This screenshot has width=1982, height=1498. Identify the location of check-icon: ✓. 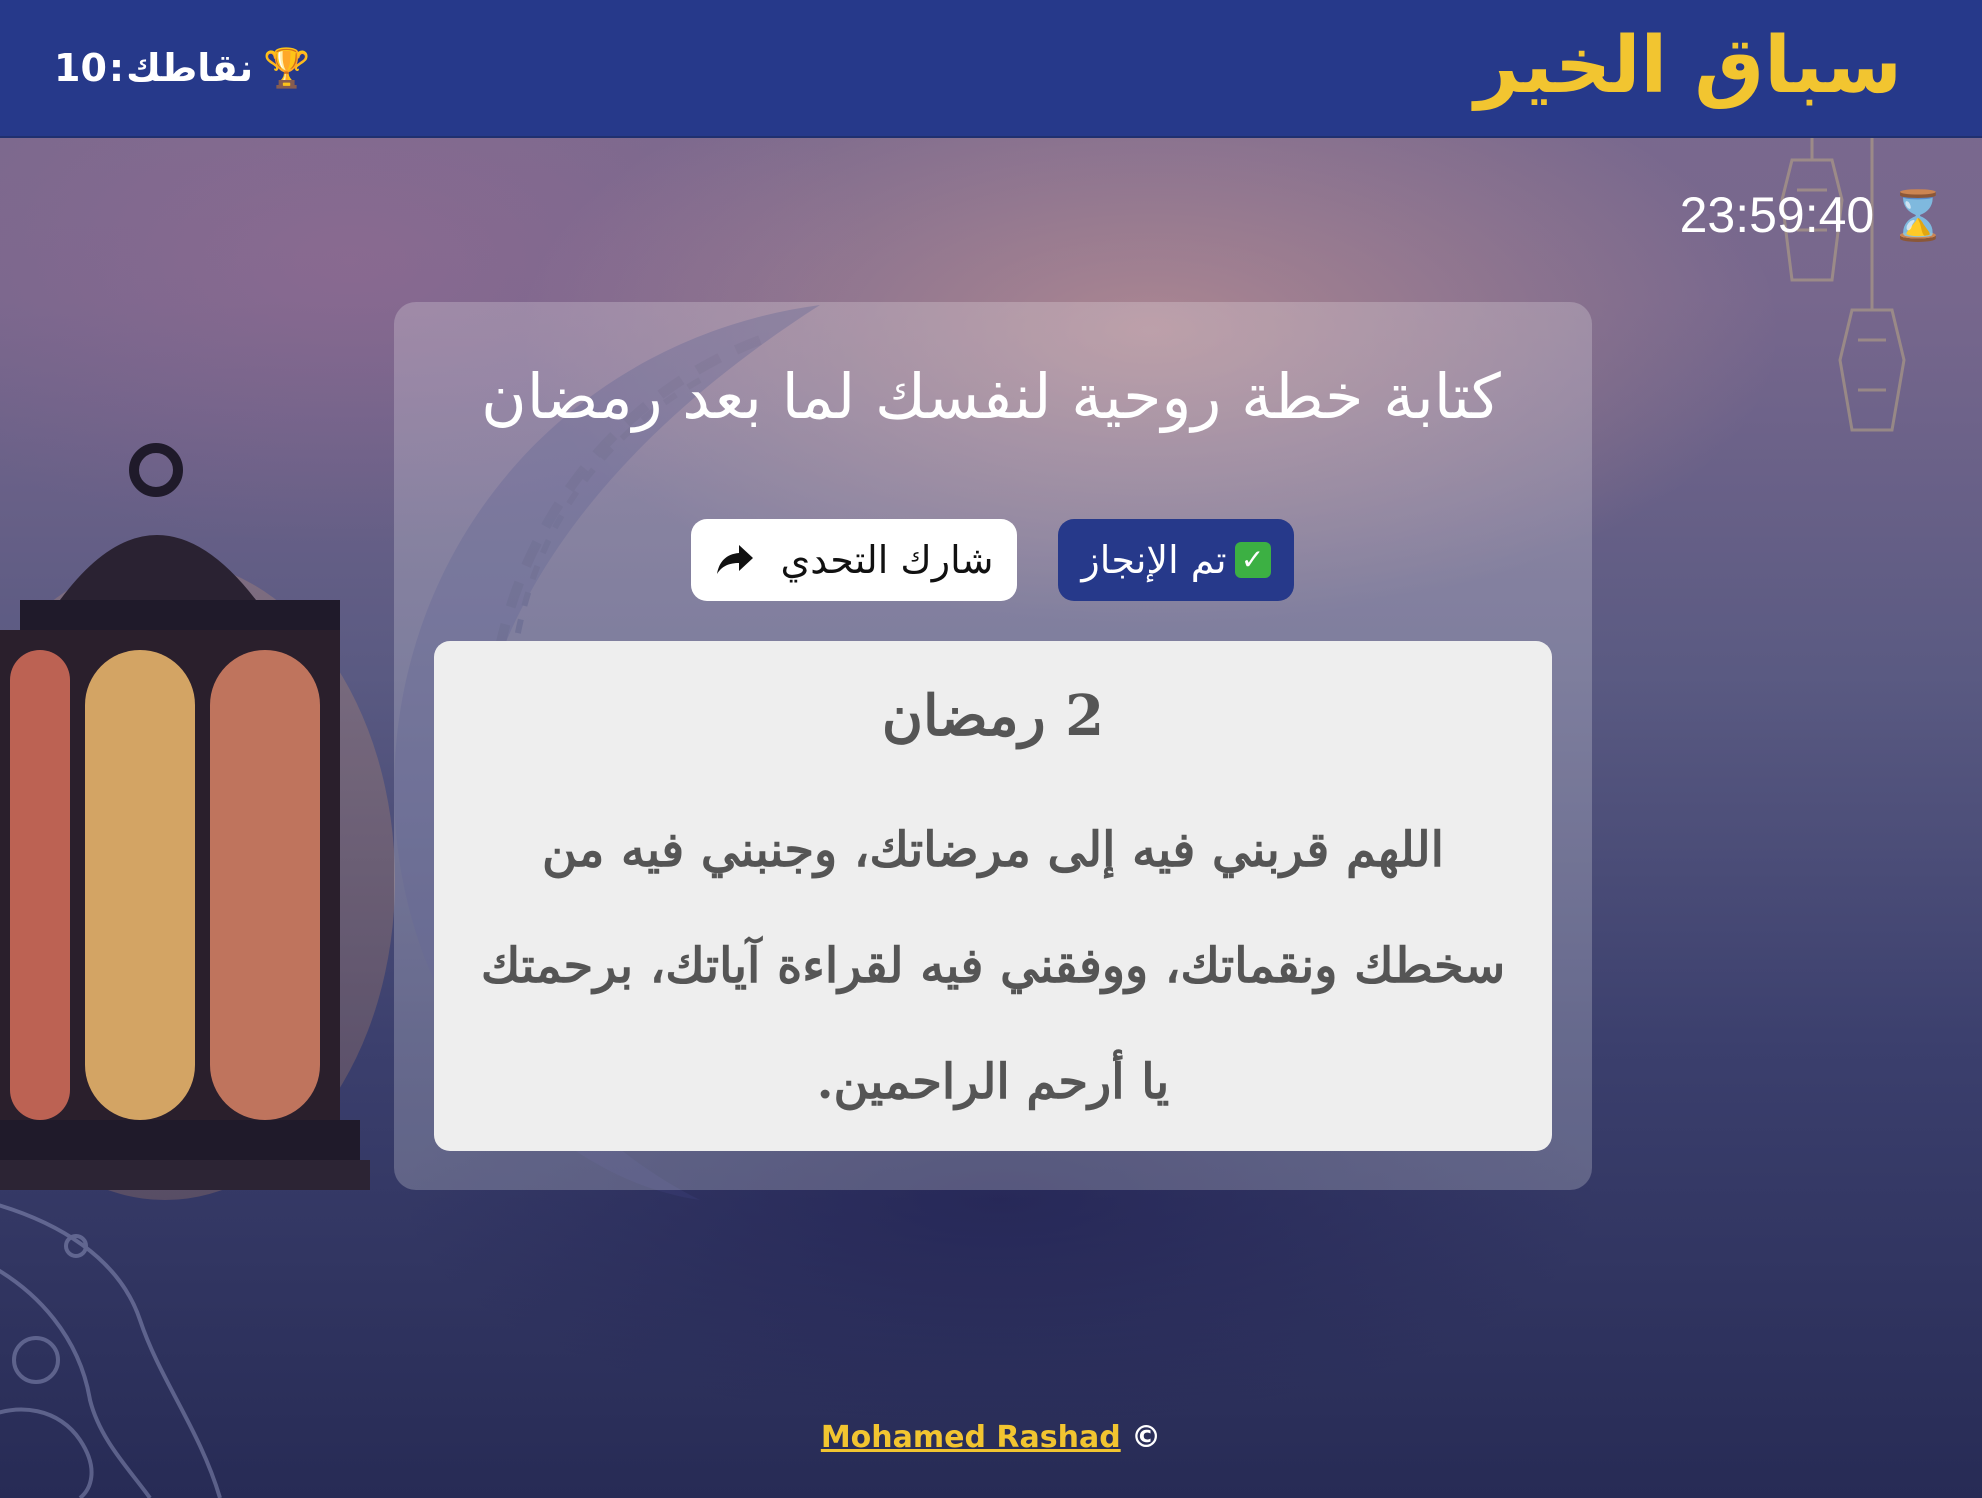
(1252, 560).